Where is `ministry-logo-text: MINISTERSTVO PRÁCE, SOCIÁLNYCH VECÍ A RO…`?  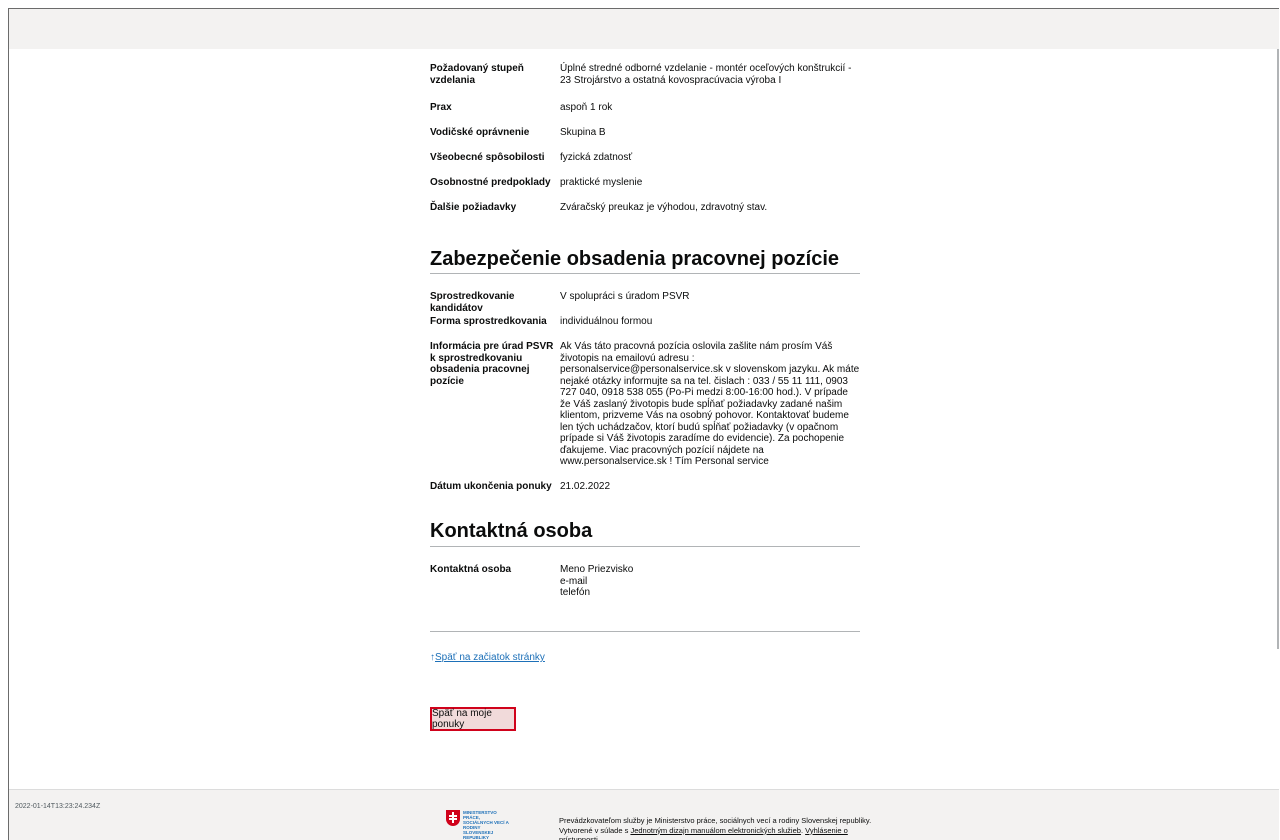
ministry-logo-text: MINISTERSTVO PRÁCE, SOCIÁLNYCH VECÍ A RO… is located at coordinates (486, 825).